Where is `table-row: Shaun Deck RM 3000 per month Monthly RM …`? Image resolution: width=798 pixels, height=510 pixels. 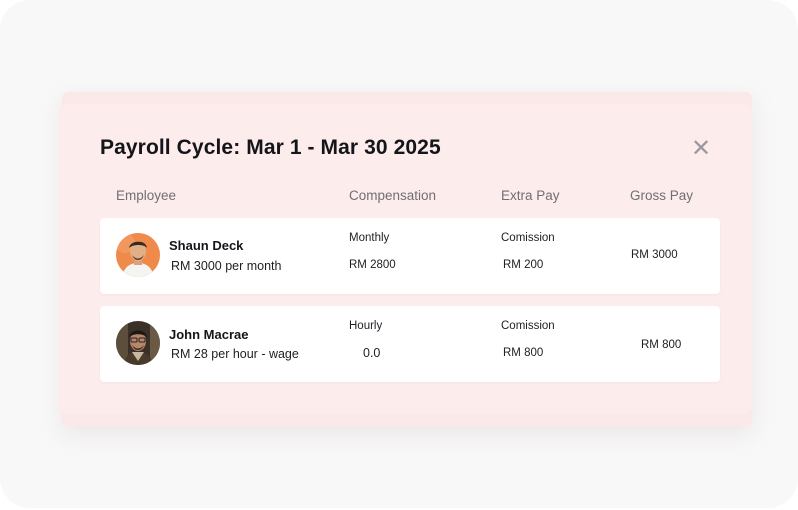
table-row: Shaun Deck RM 3000 per month Monthly RM … is located at coordinates (410, 256).